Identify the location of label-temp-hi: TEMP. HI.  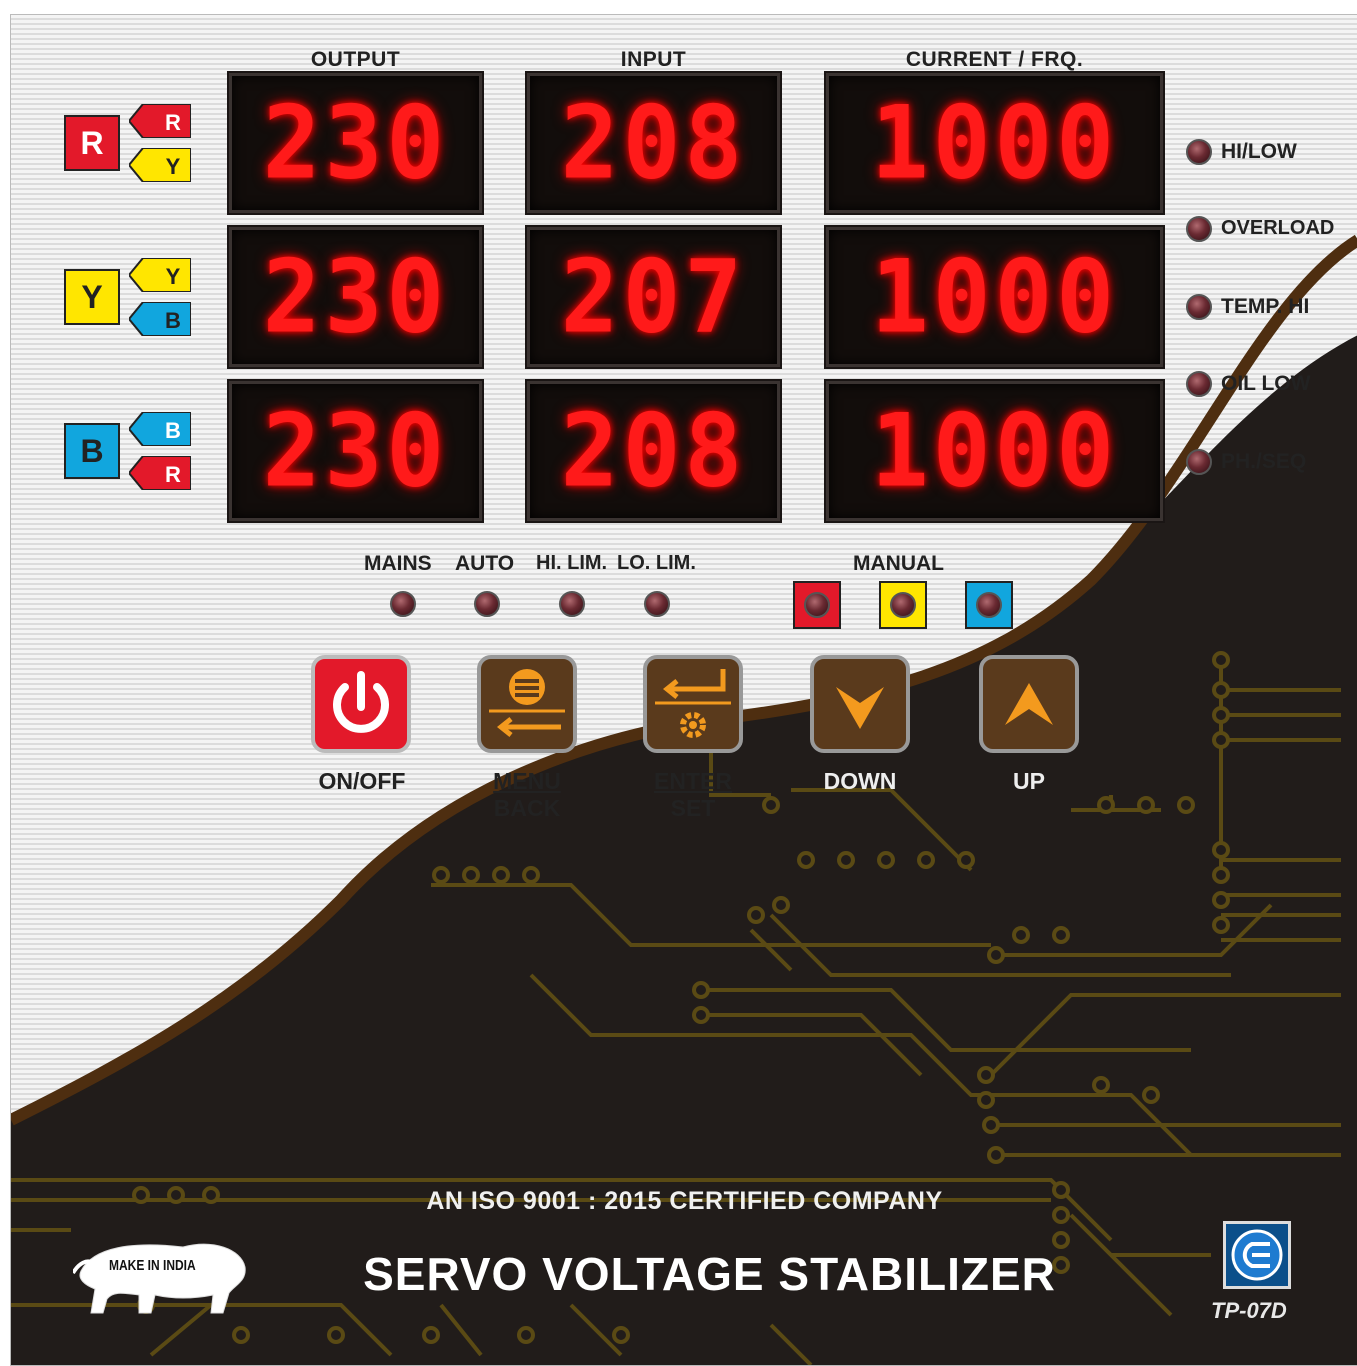
(1265, 306).